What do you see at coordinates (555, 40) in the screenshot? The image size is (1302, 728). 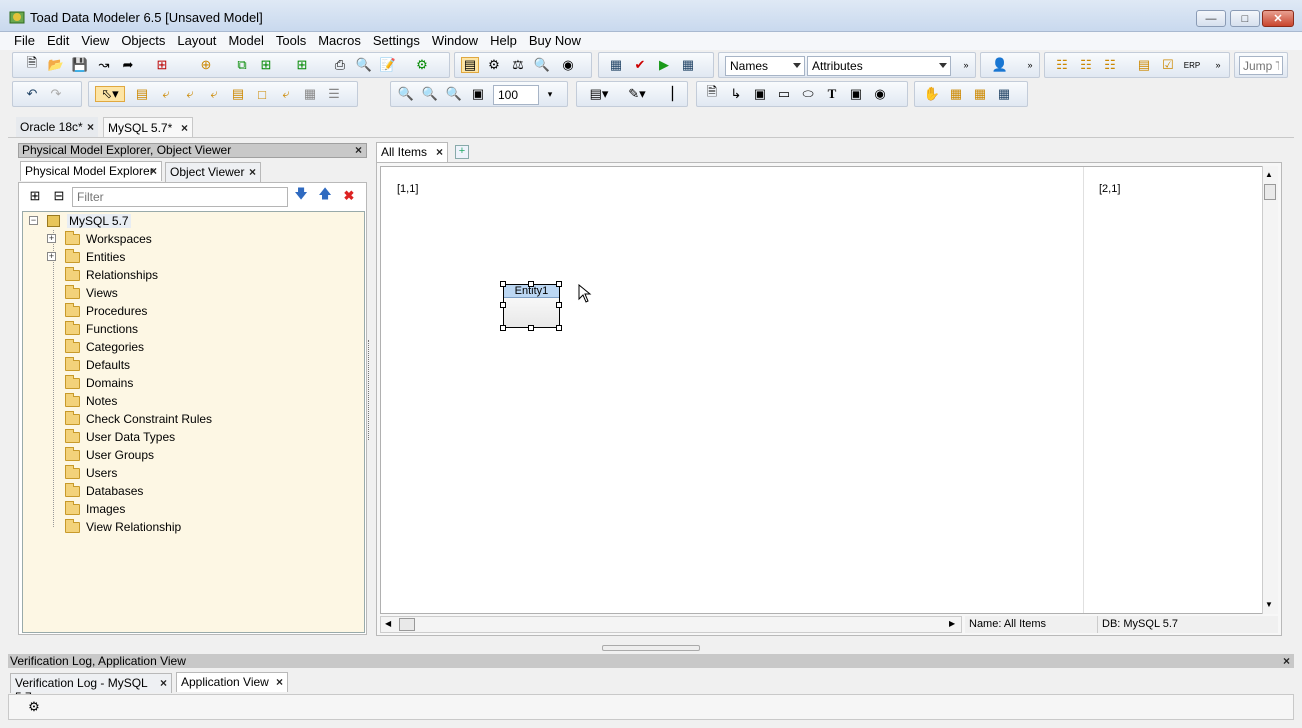 I see `menu-buy-now: Buy Now` at bounding box center [555, 40].